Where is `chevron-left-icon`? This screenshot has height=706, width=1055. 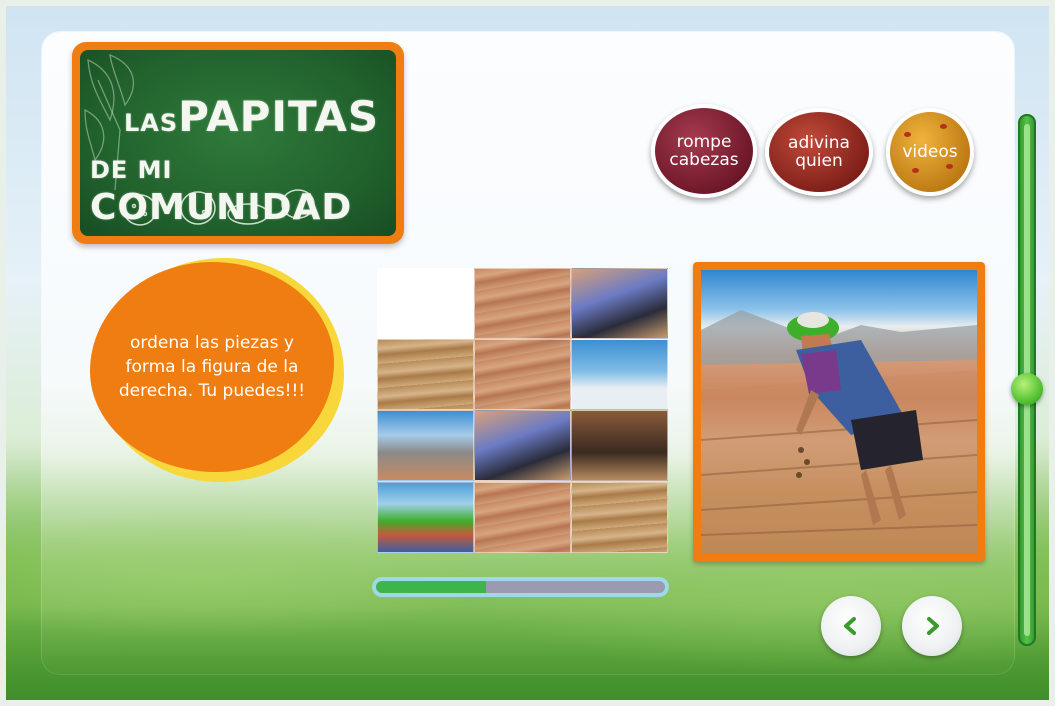
chevron-left-icon is located at coordinates (850, 626).